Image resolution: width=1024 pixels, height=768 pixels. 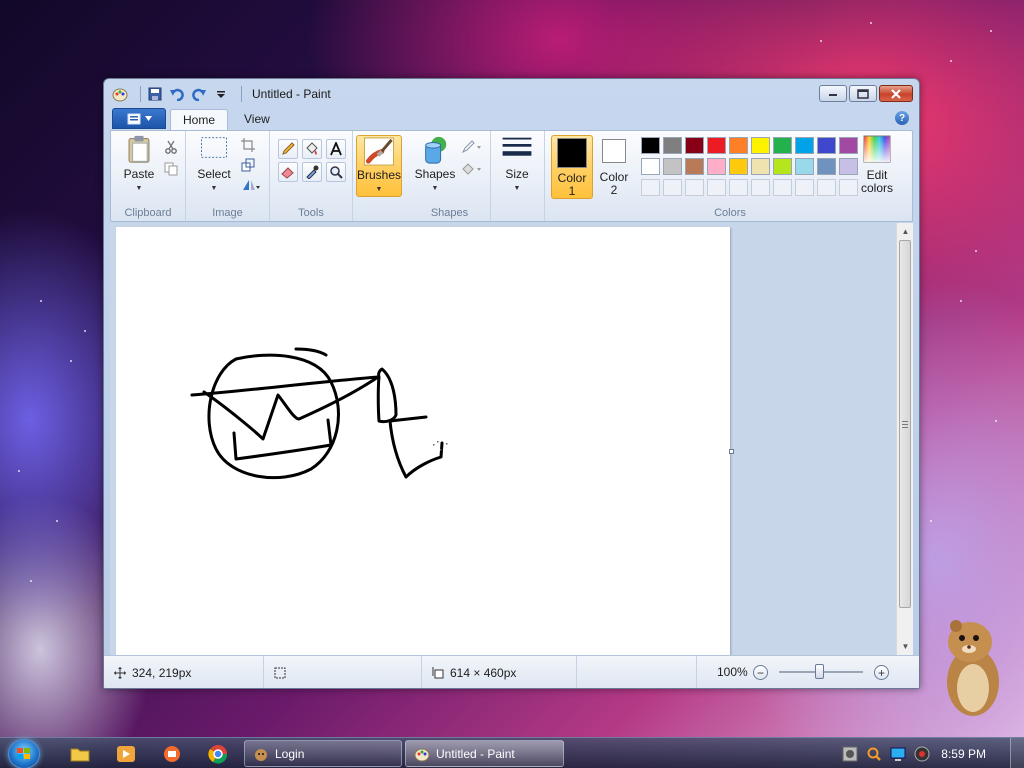 I want to click on tab-home: Home, so click(x=199, y=120).